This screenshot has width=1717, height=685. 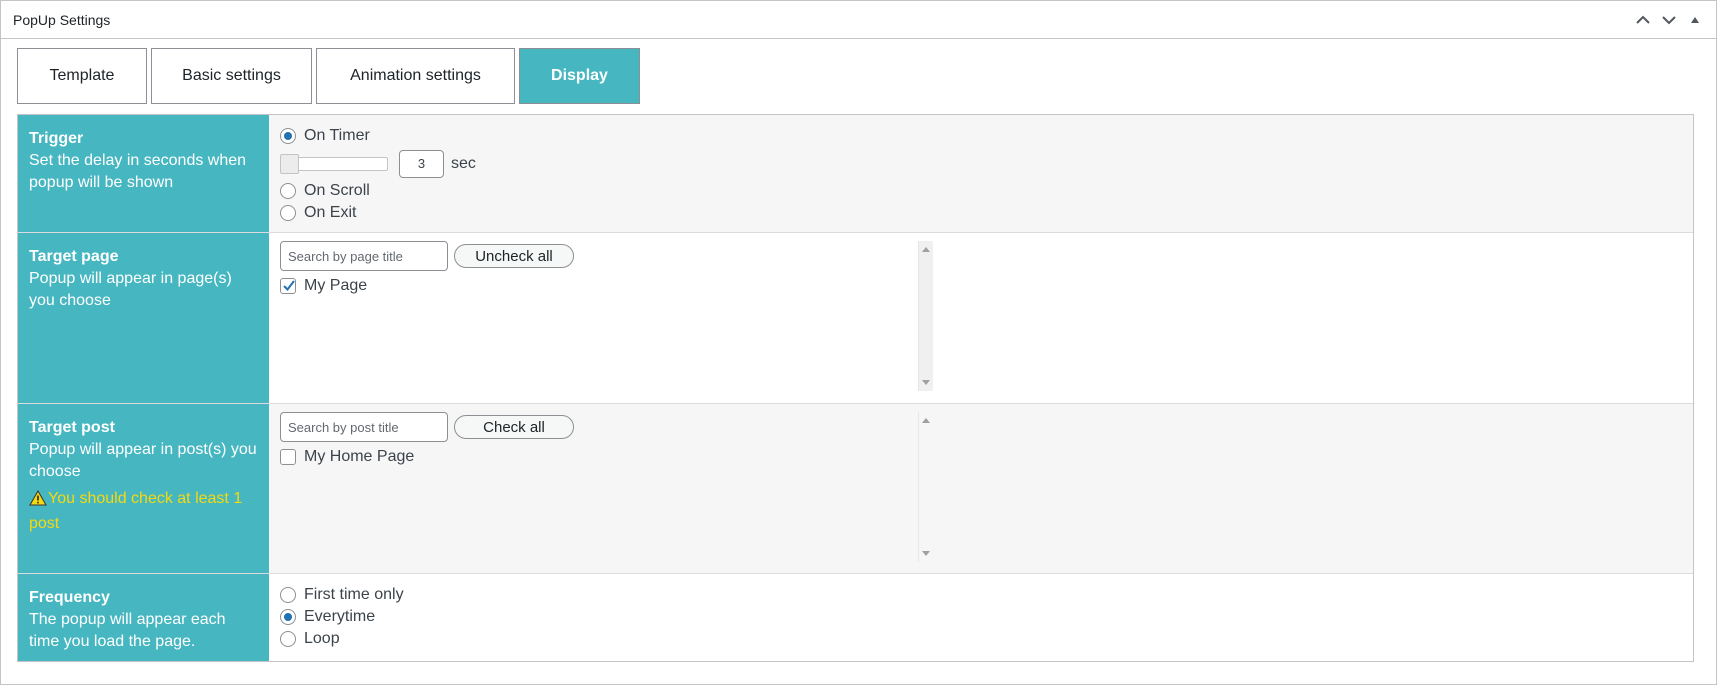 What do you see at coordinates (858, 20) in the screenshot?
I see `panel-header: PopUp Settings` at bounding box center [858, 20].